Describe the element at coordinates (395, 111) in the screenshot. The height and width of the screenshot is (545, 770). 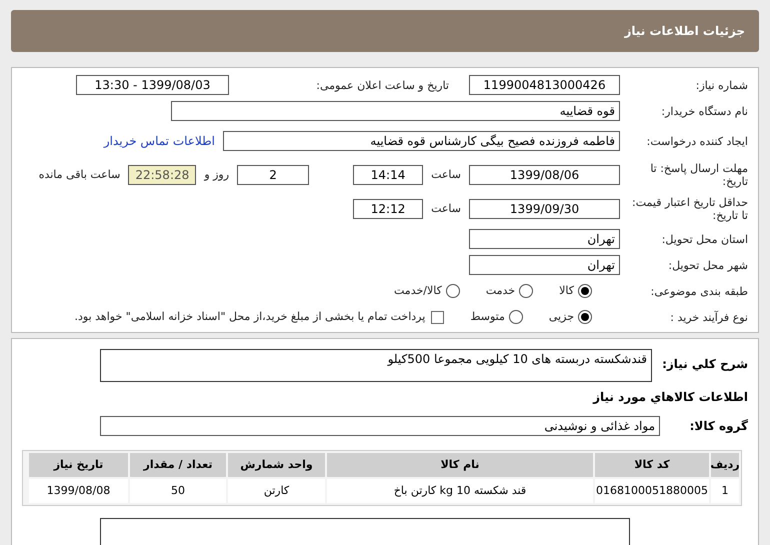
I see `input-field: قوه قضاییه` at that location.